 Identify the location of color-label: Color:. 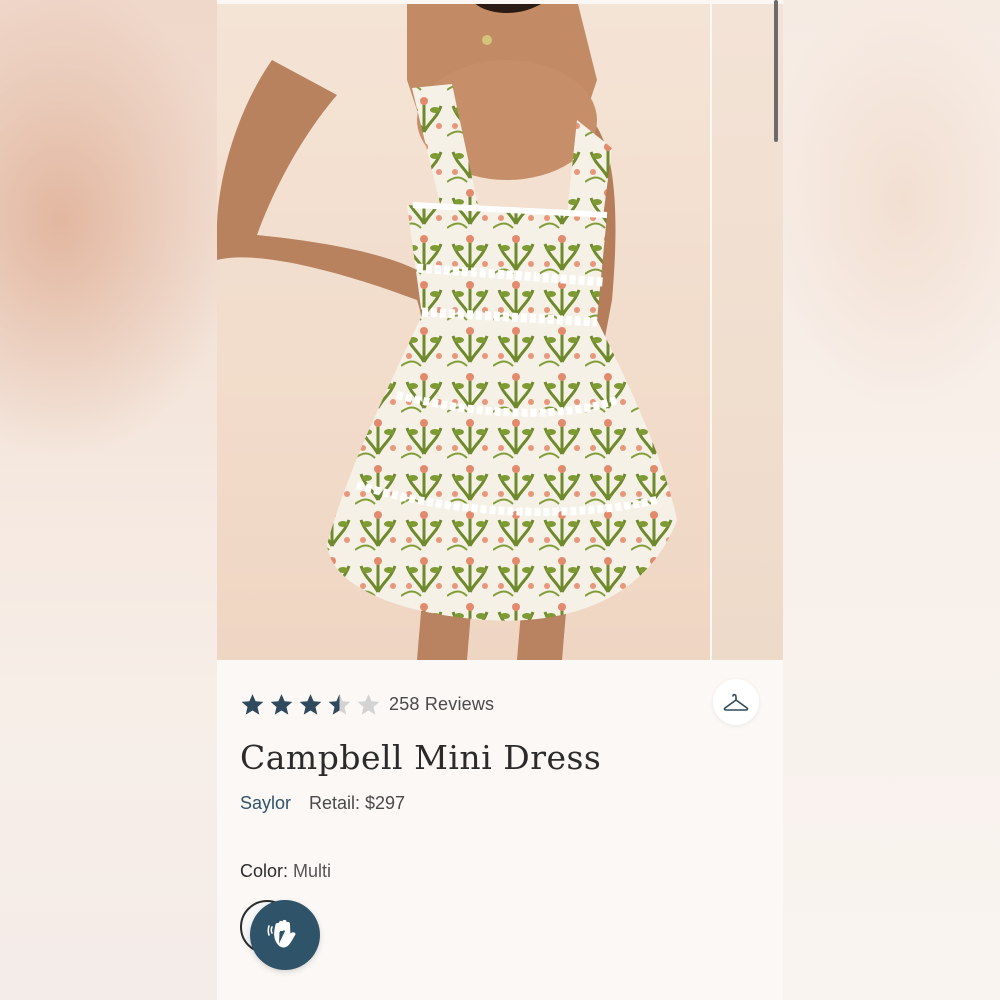
(264, 871).